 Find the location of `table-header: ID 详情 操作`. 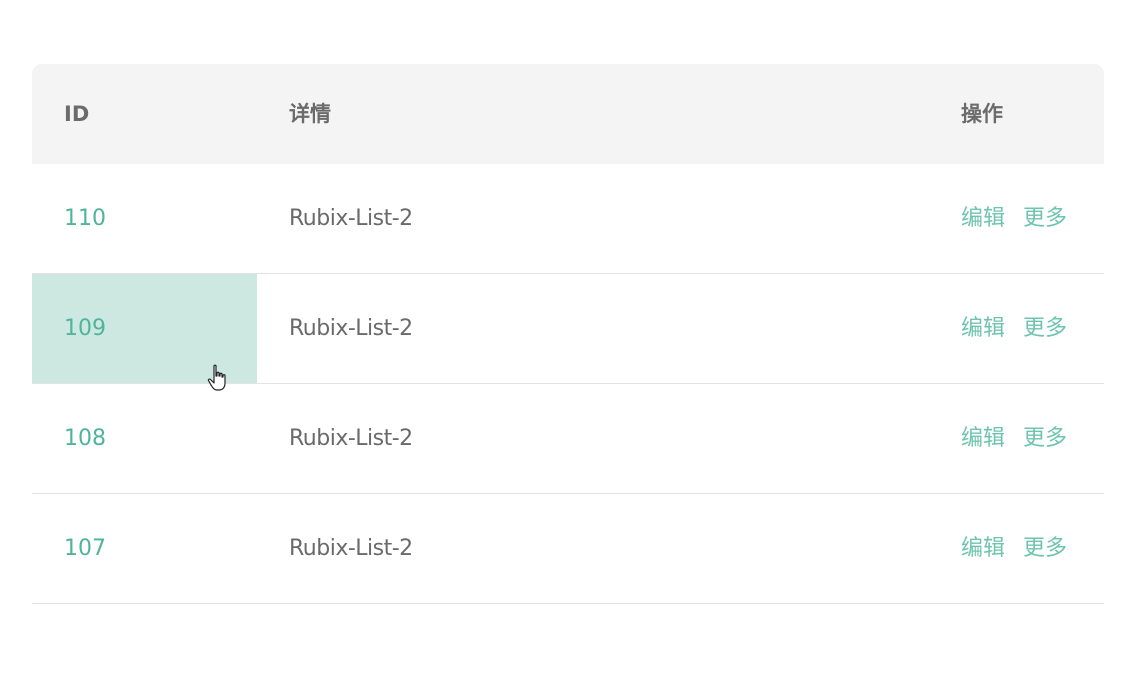

table-header: ID 详情 操作 is located at coordinates (568, 114).